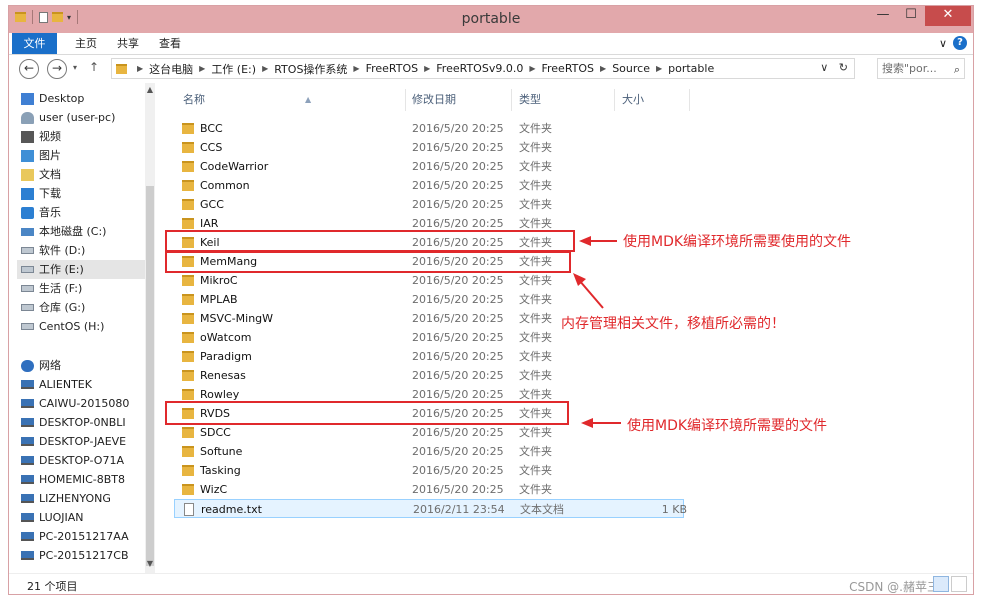  I want to click on window-controls: — ☐ ✕, so click(920, 16).